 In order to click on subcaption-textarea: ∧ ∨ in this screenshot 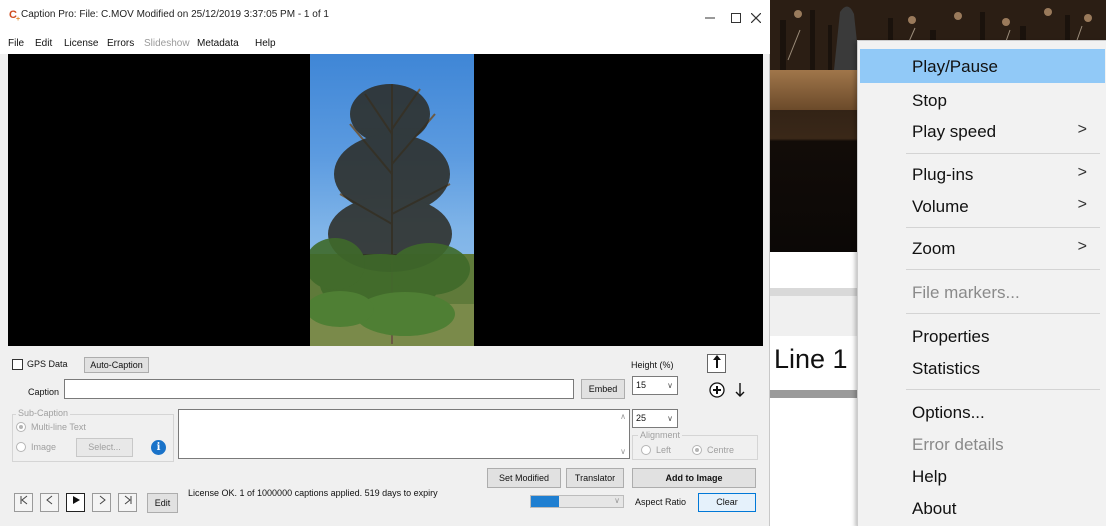, I will do `click(404, 434)`.